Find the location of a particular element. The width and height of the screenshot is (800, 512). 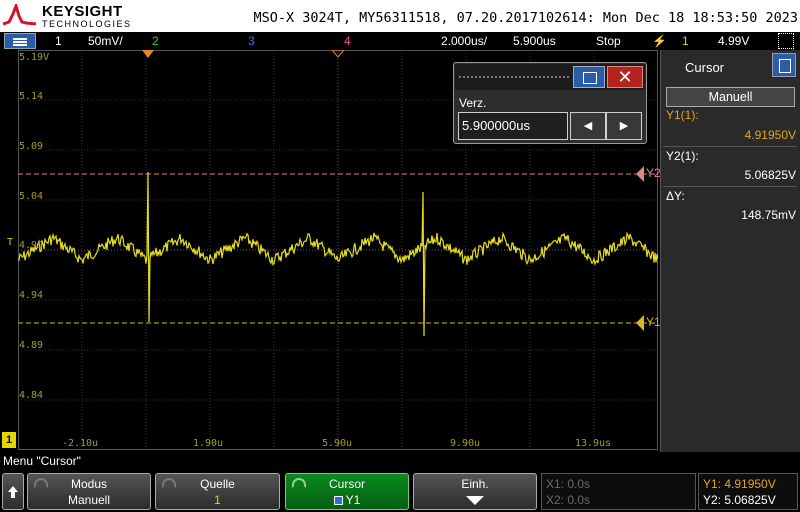

channel-3-label: 3 is located at coordinates (251, 41).